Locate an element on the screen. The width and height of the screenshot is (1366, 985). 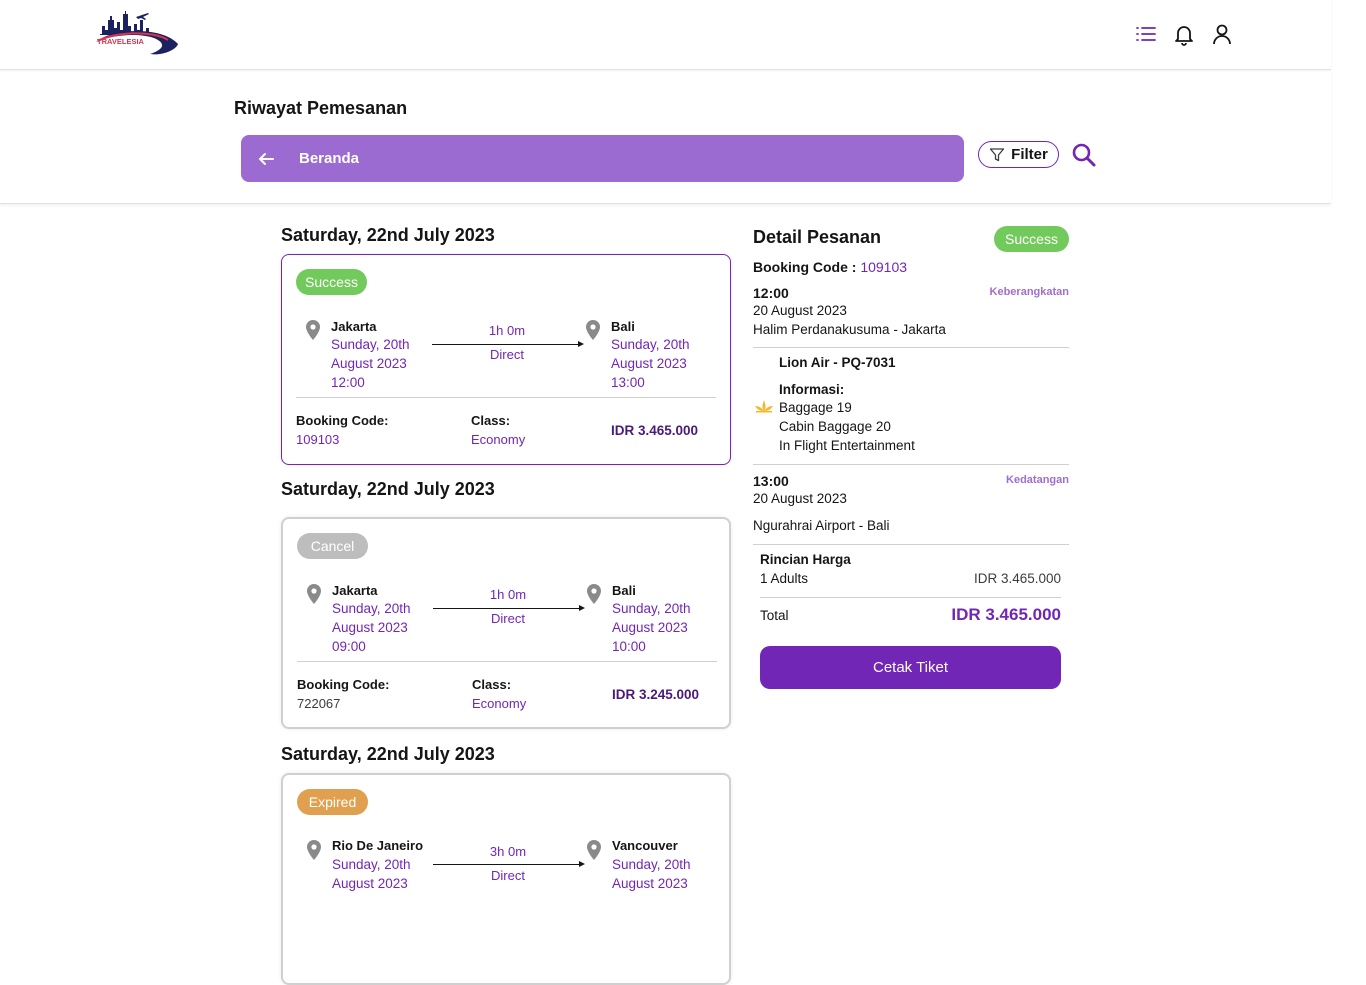
filter-label: Filter is located at coordinates (1029, 154).